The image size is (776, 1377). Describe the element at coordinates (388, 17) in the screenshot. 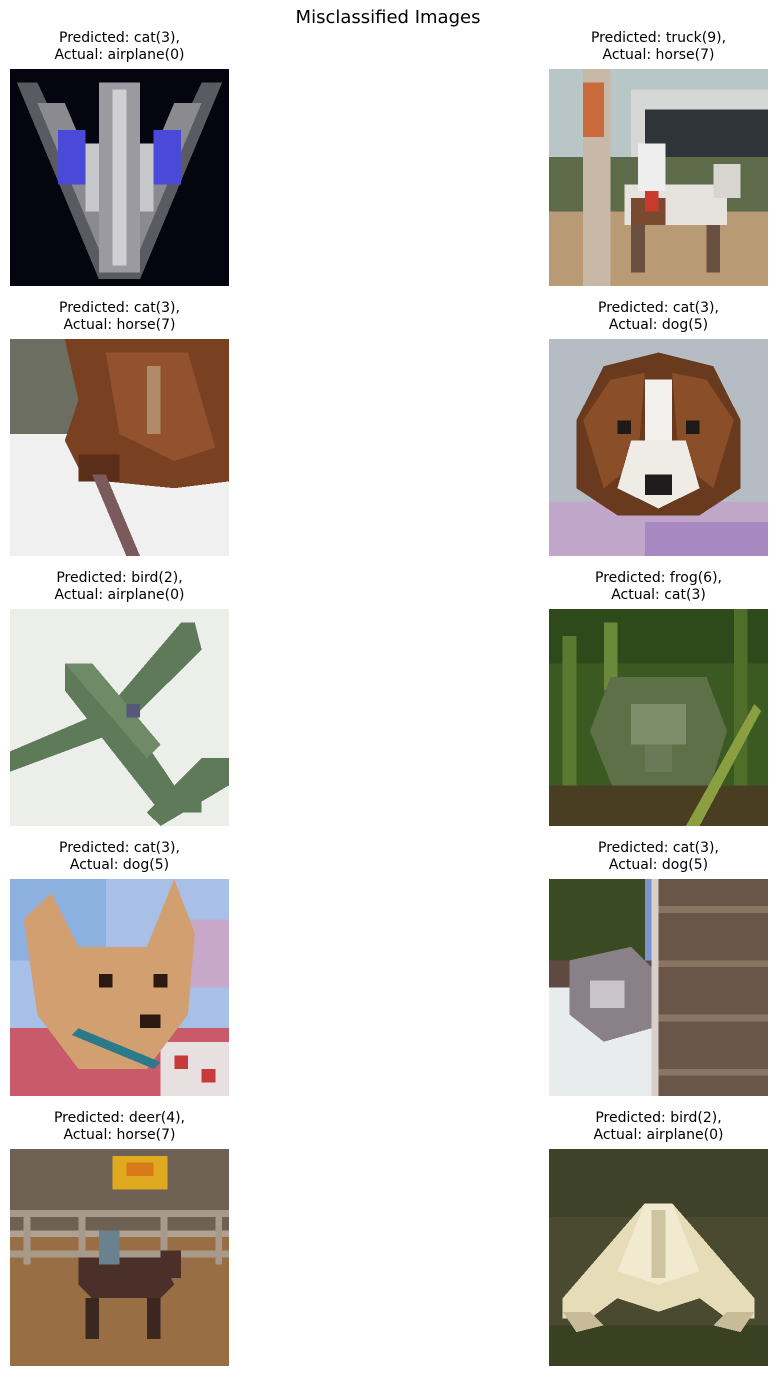

I see `figure-title: Misclassified Images` at that location.